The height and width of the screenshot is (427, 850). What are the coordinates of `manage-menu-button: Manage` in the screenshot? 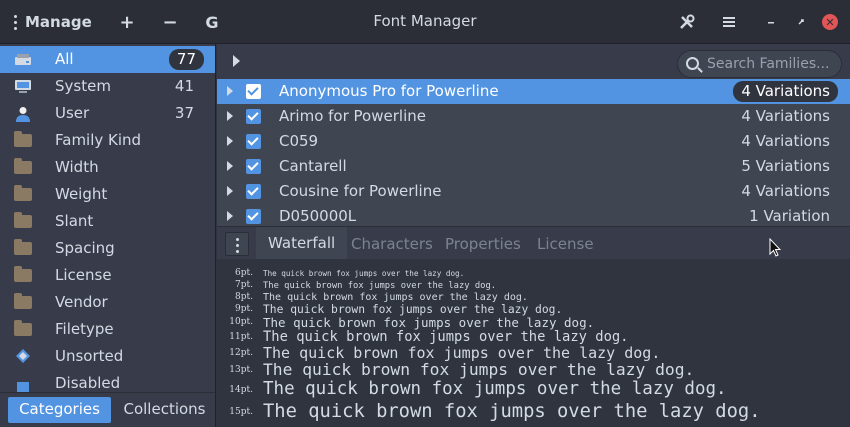 It's located at (53, 22).